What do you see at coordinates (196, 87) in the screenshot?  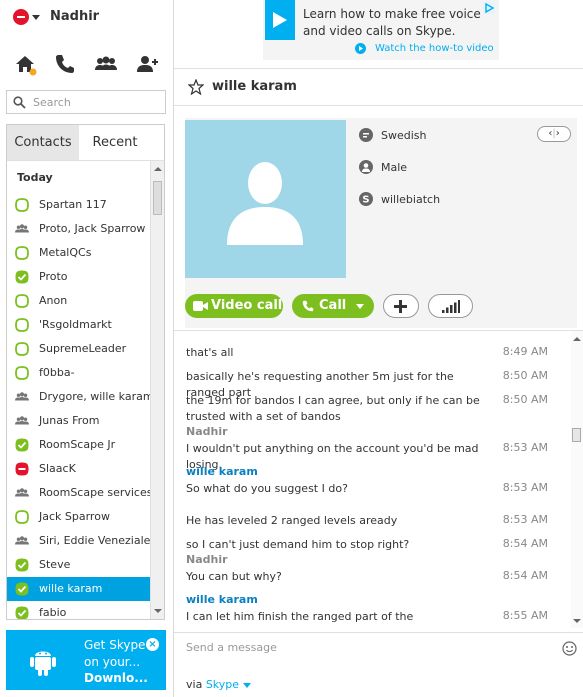 I see `star-icon` at bounding box center [196, 87].